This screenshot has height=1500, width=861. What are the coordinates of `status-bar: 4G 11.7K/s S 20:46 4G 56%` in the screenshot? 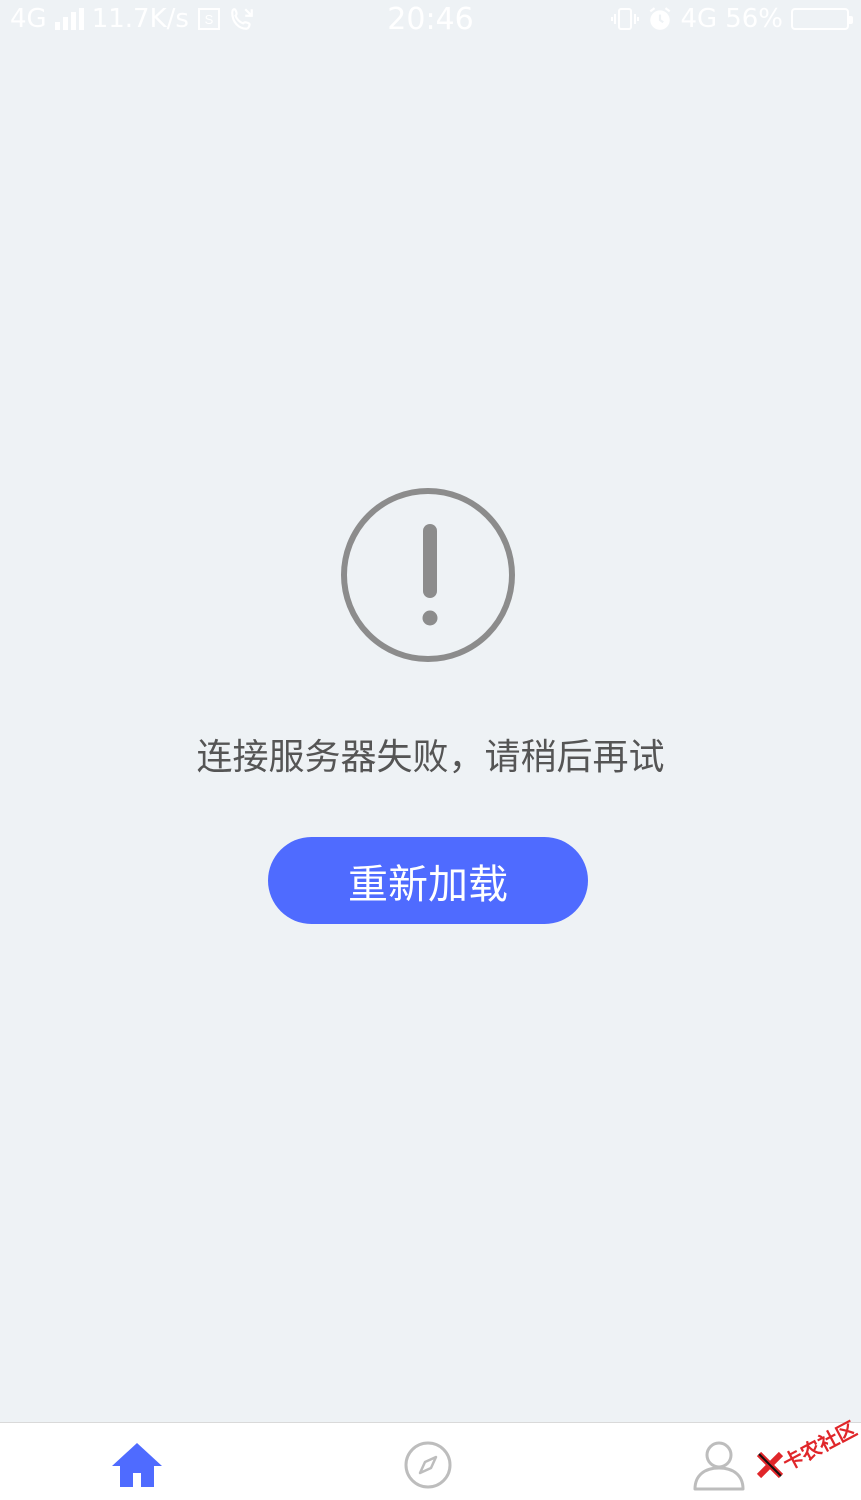 It's located at (430, 20).